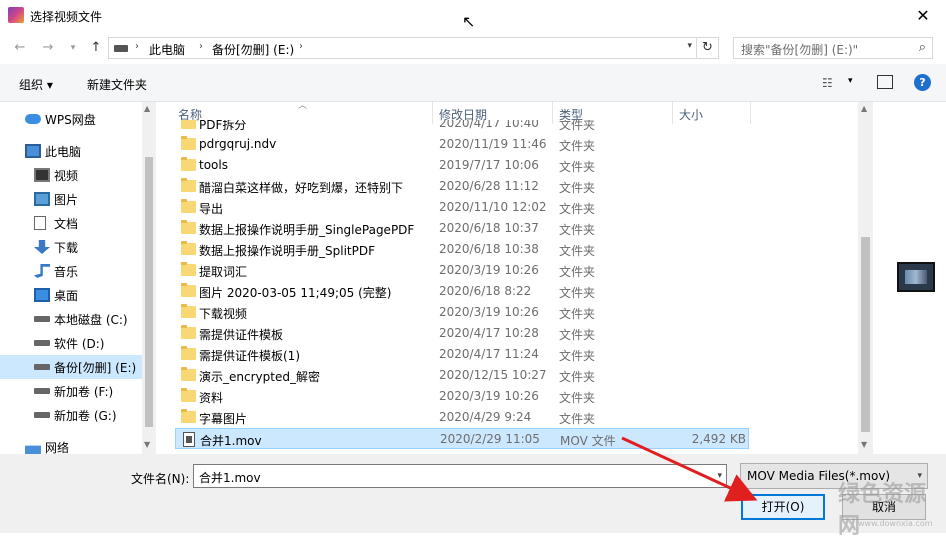  Describe the element at coordinates (473, 83) in the screenshot. I see `command-toolbar: 组织 ▾ 新建文件夹 ☷ ▾ ?` at that location.